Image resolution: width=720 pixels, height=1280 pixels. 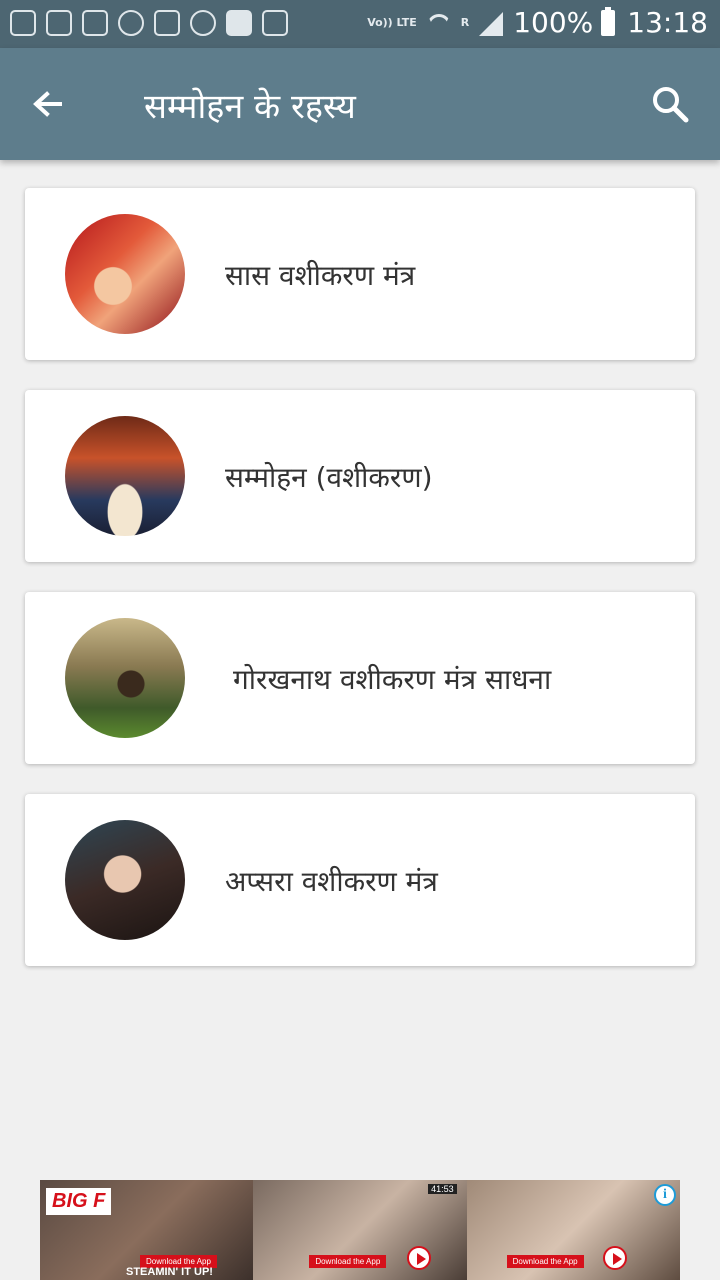 I want to click on roaming-label: R, so click(x=465, y=22).